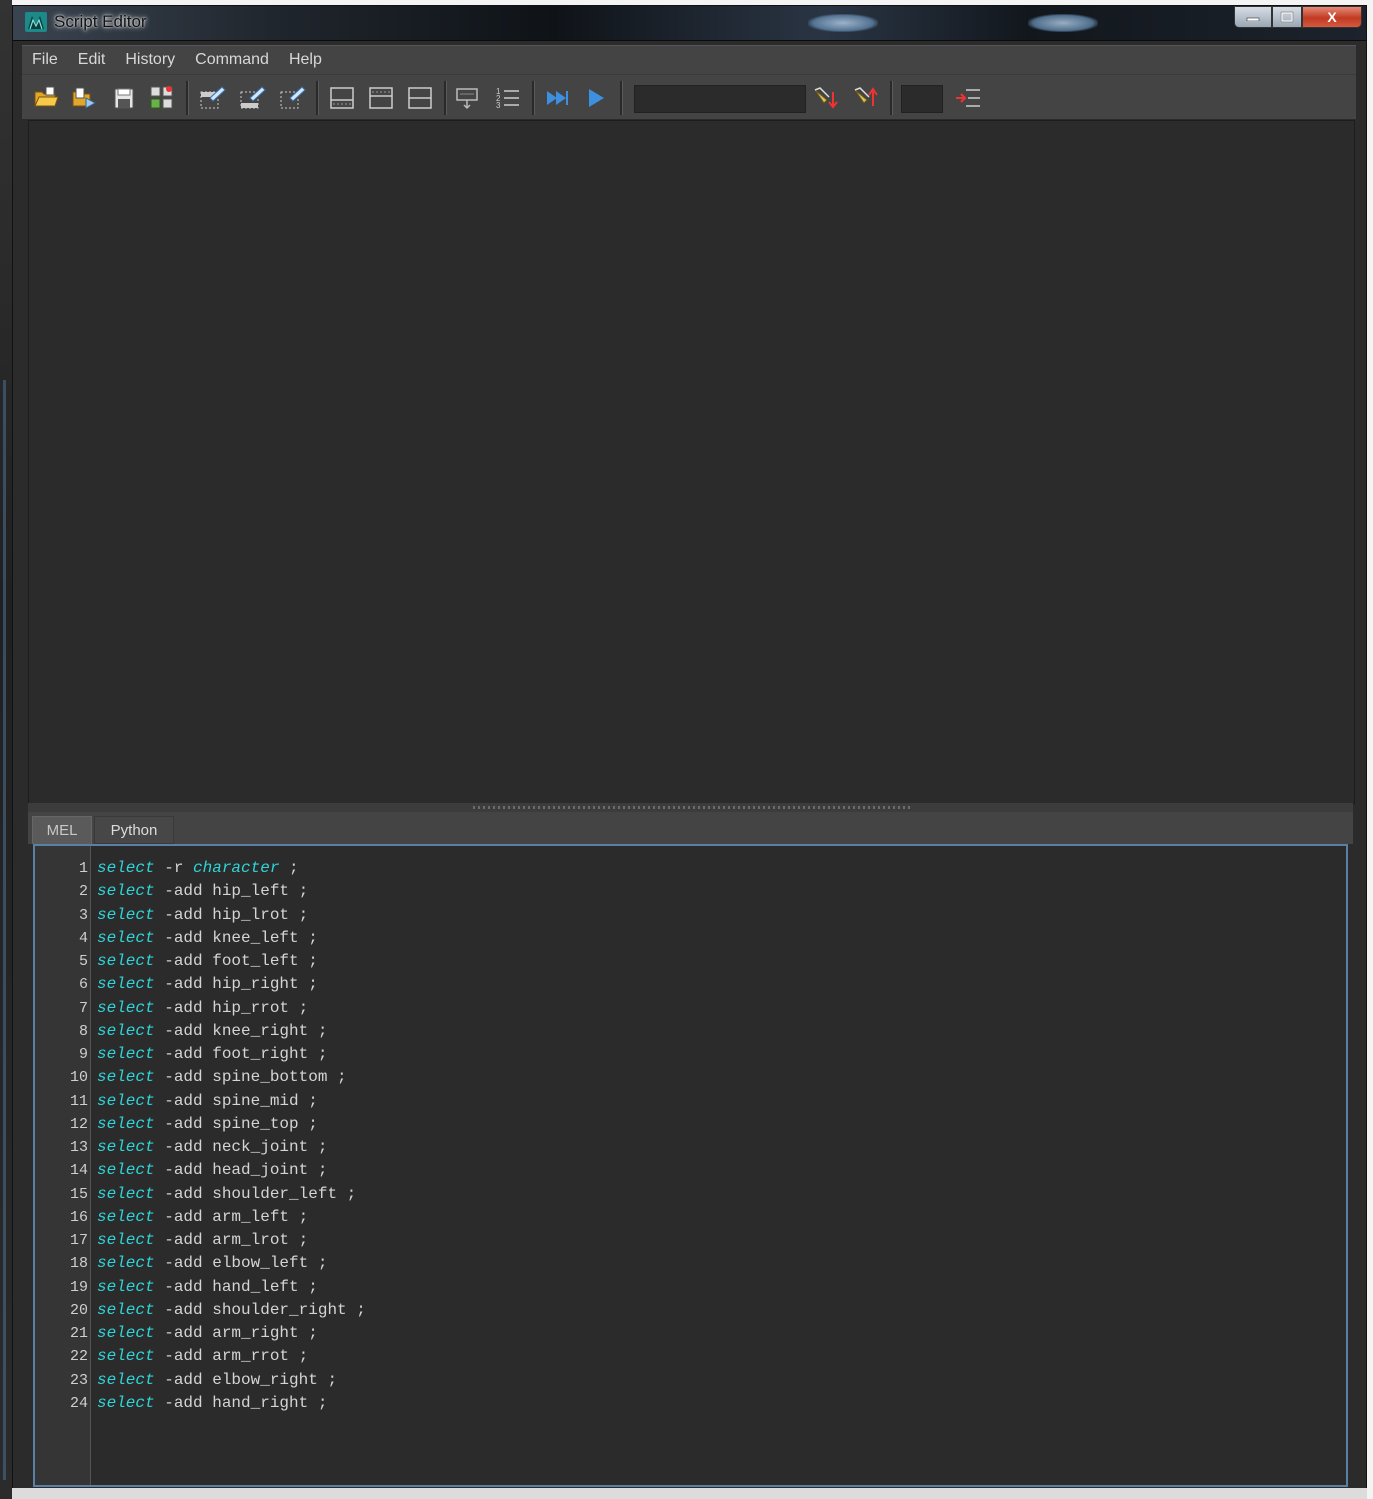  Describe the element at coordinates (202, 1008) in the screenshot. I see `code-text: select -add hip_rrot ;` at that location.